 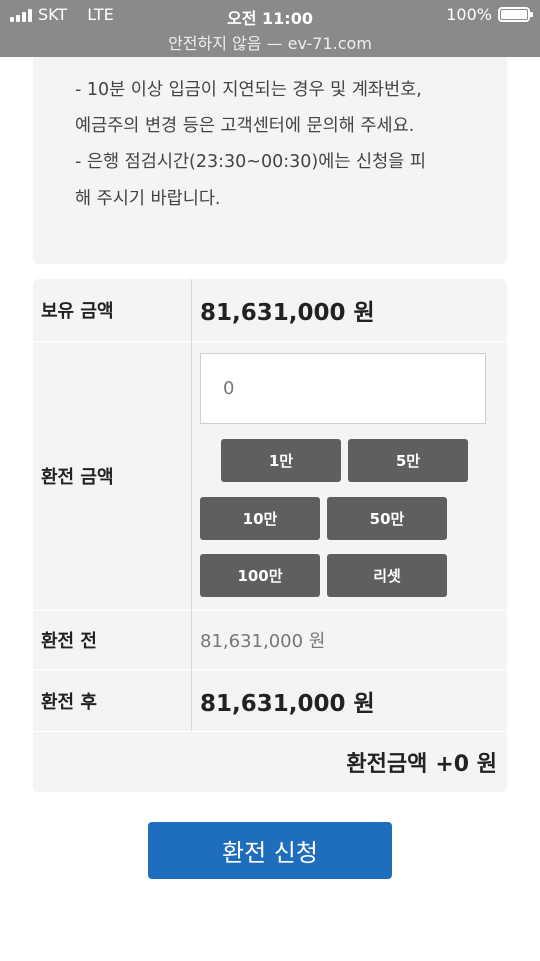 I want to click on balance-label: 보유 금액, so click(x=112, y=310).